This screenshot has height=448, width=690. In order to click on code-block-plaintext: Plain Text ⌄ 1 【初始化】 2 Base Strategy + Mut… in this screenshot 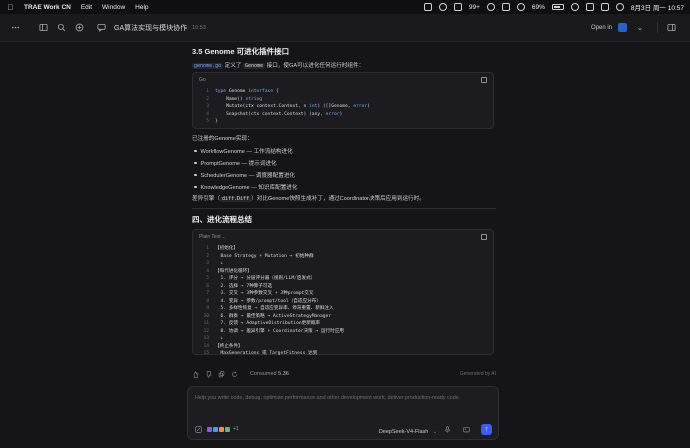, I will do `click(343, 293)`.